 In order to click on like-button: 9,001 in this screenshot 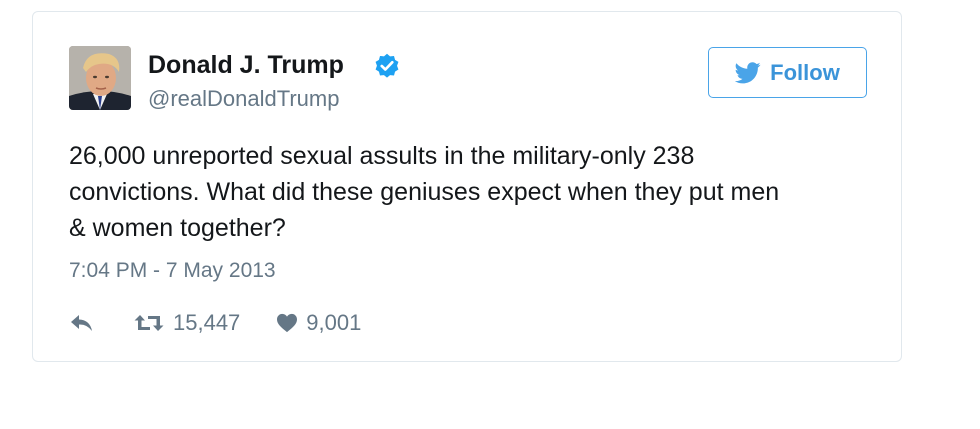, I will do `click(318, 323)`.